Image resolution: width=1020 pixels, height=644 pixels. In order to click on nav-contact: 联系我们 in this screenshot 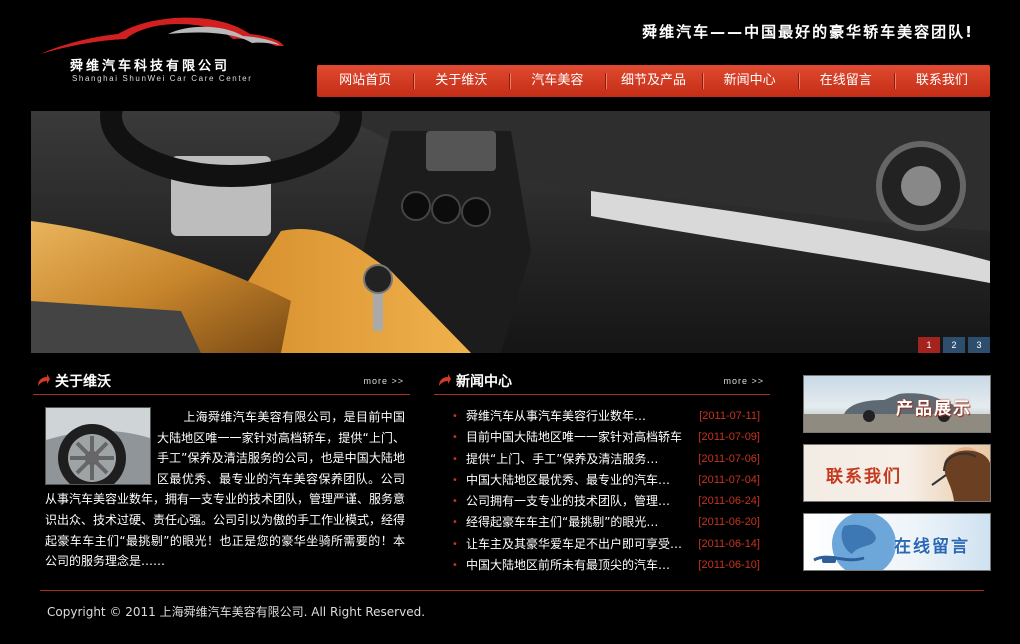, I will do `click(941, 81)`.